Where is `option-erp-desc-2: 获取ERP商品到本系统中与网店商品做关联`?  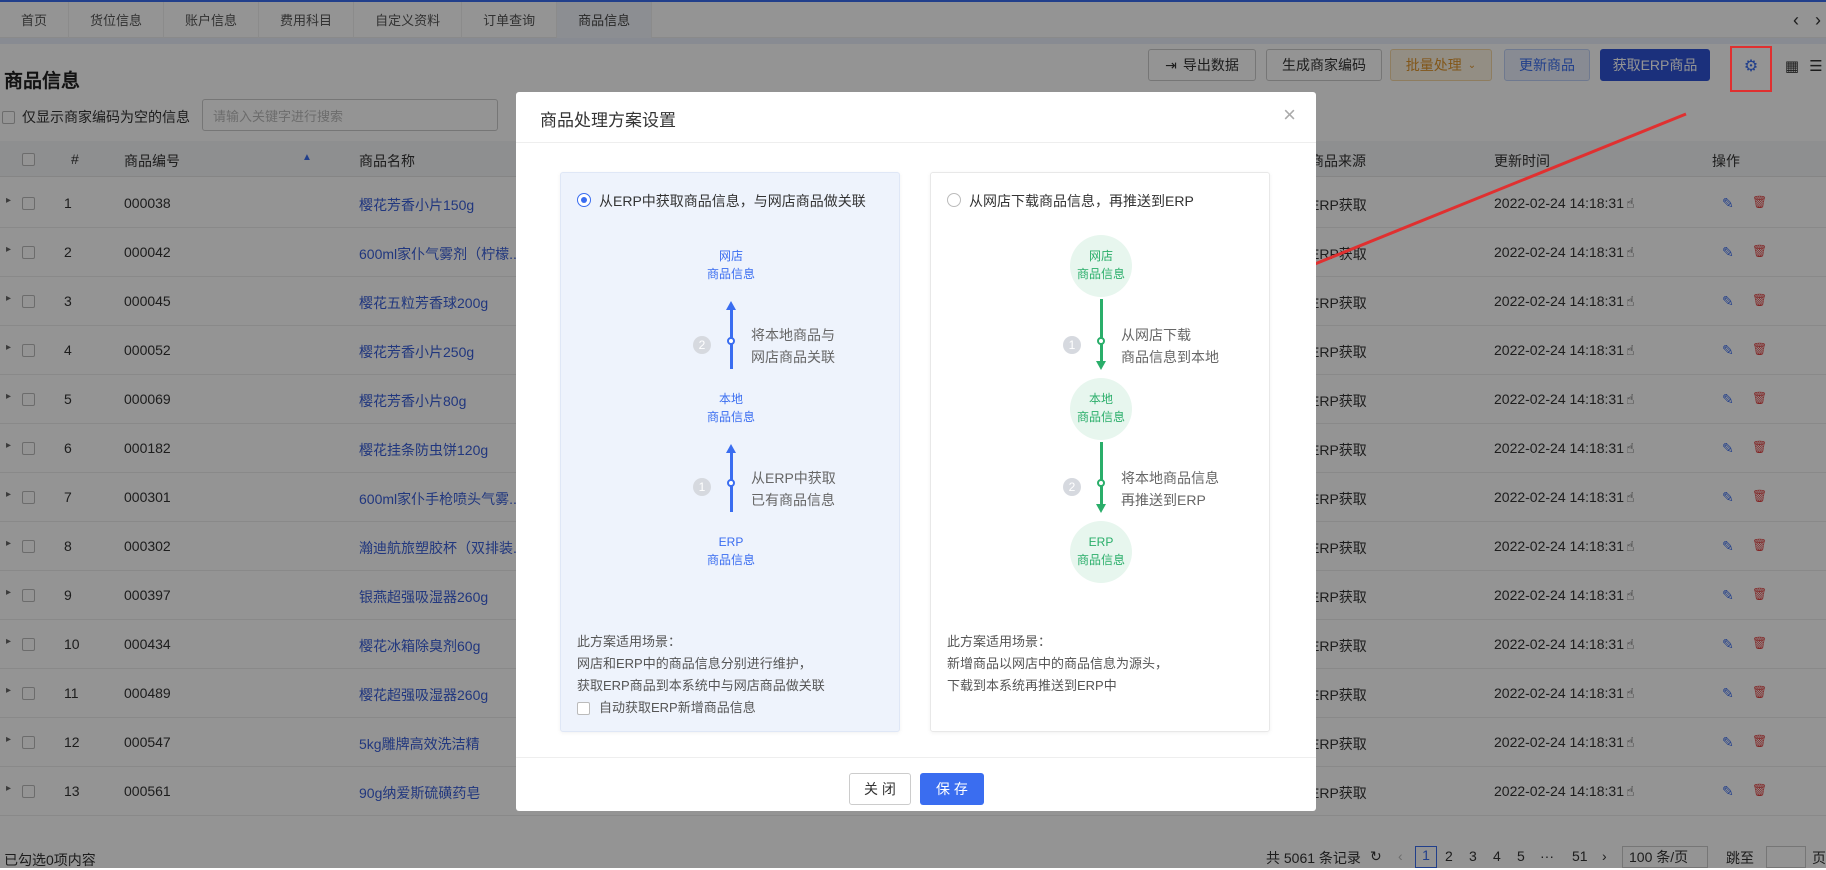
option-erp-desc-2: 获取ERP商品到本系统中与网店商品做关联 is located at coordinates (701, 685).